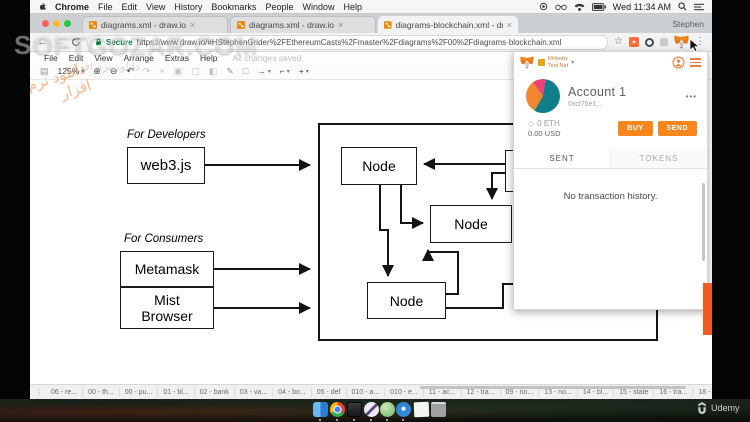 This screenshot has width=750, height=422. What do you see at coordinates (144, 25) in the screenshot?
I see `tab-title: diagrams.xml - draw.io` at bounding box center [144, 25].